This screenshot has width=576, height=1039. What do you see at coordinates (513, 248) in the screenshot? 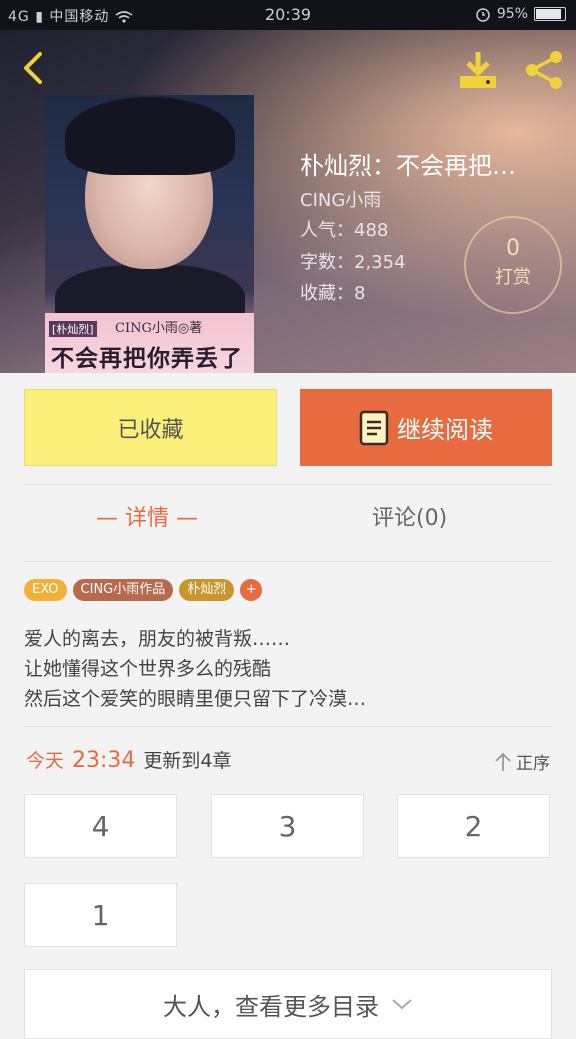
I see `tip-count: 0` at bounding box center [513, 248].